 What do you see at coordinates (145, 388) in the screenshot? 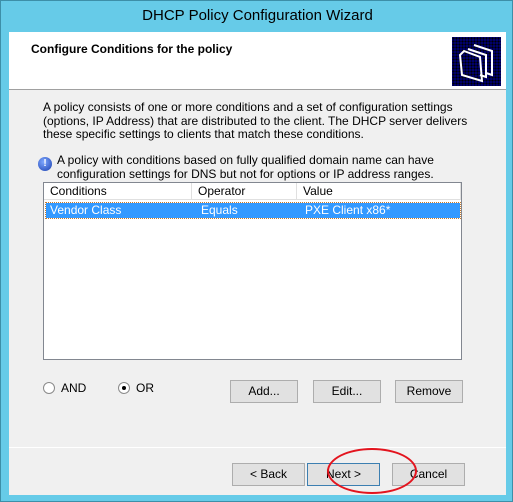
I see `or-label: OR` at bounding box center [145, 388].